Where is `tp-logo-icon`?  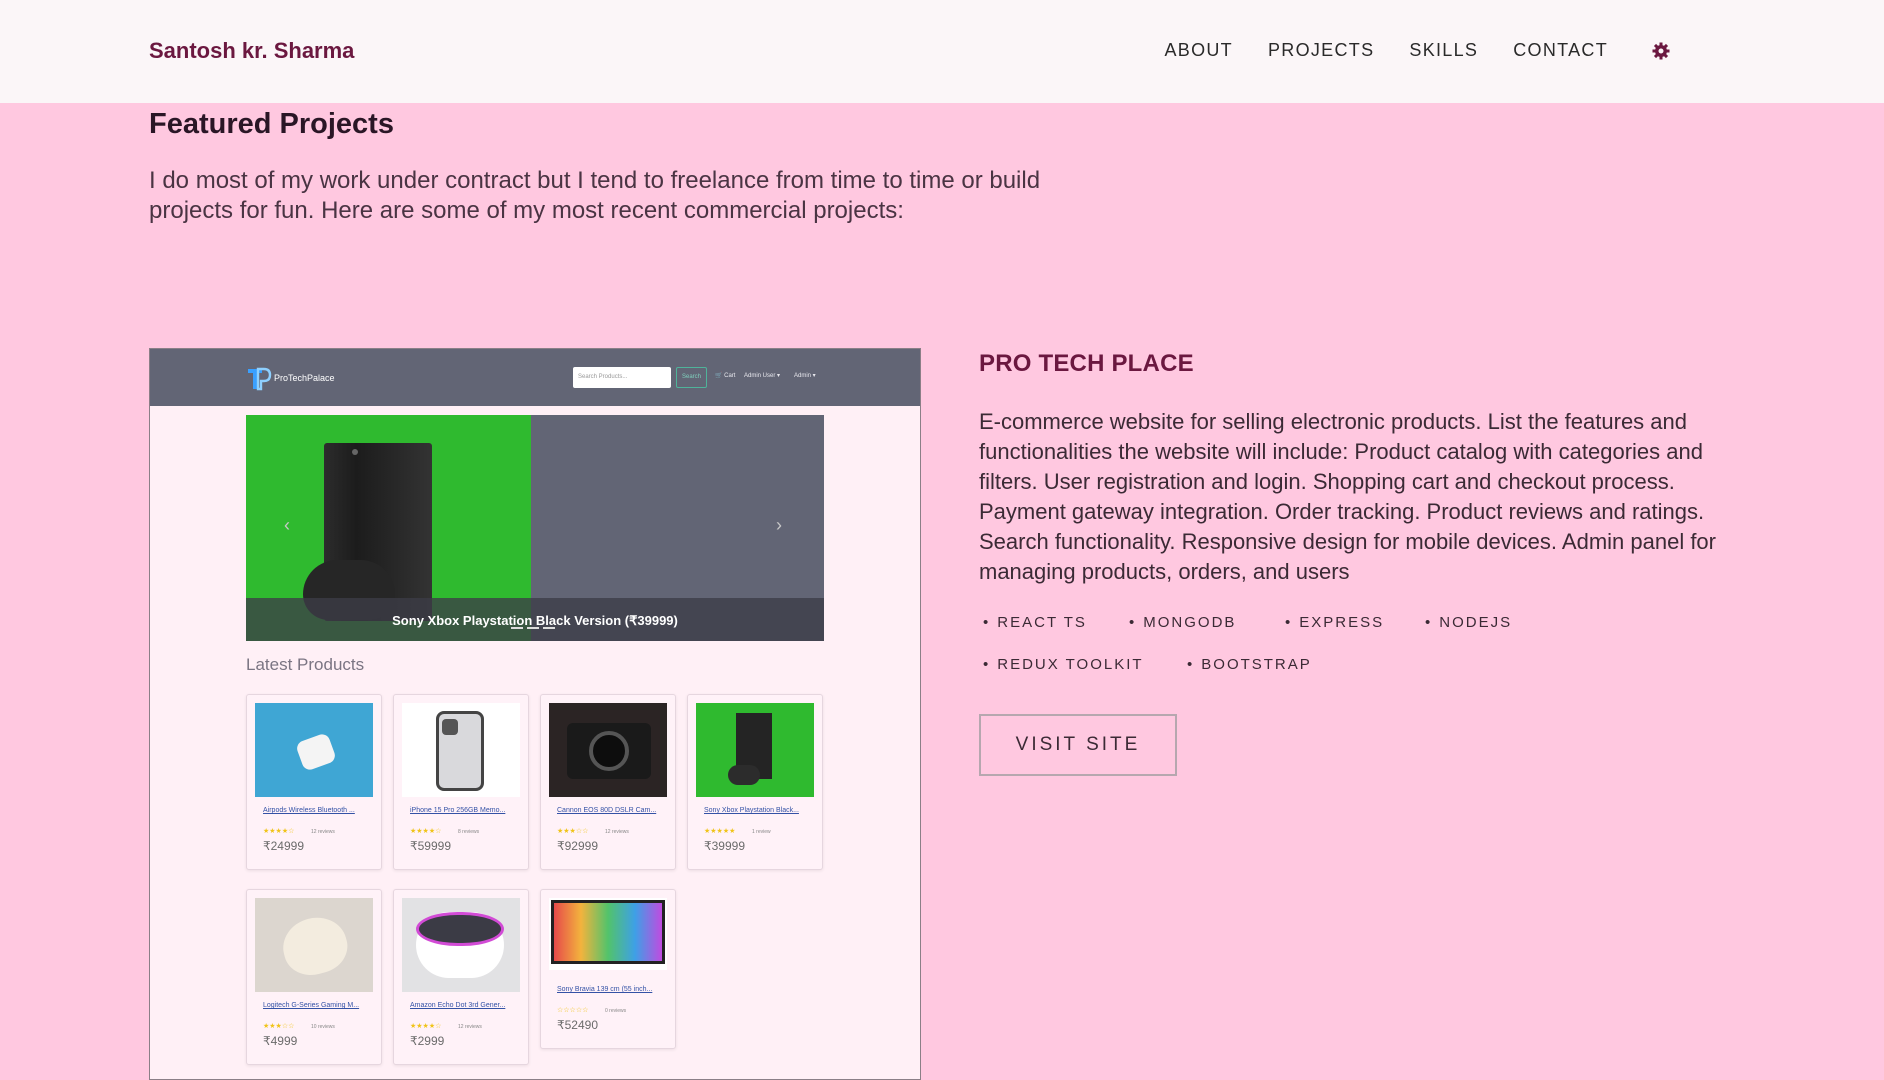
tp-logo-icon is located at coordinates (259, 378).